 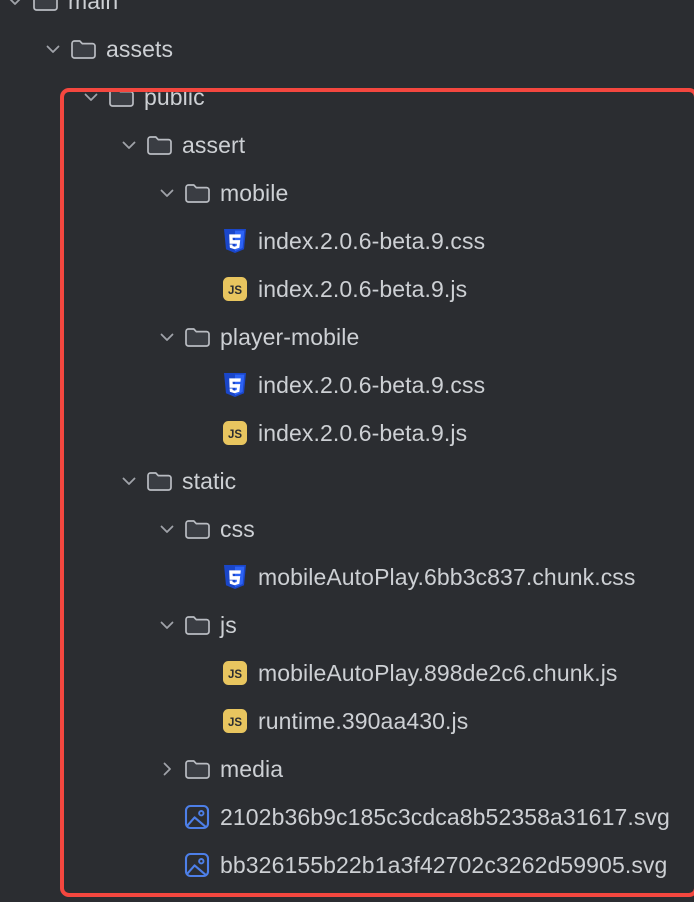 I want to click on tree-item-label: css, so click(x=237, y=529).